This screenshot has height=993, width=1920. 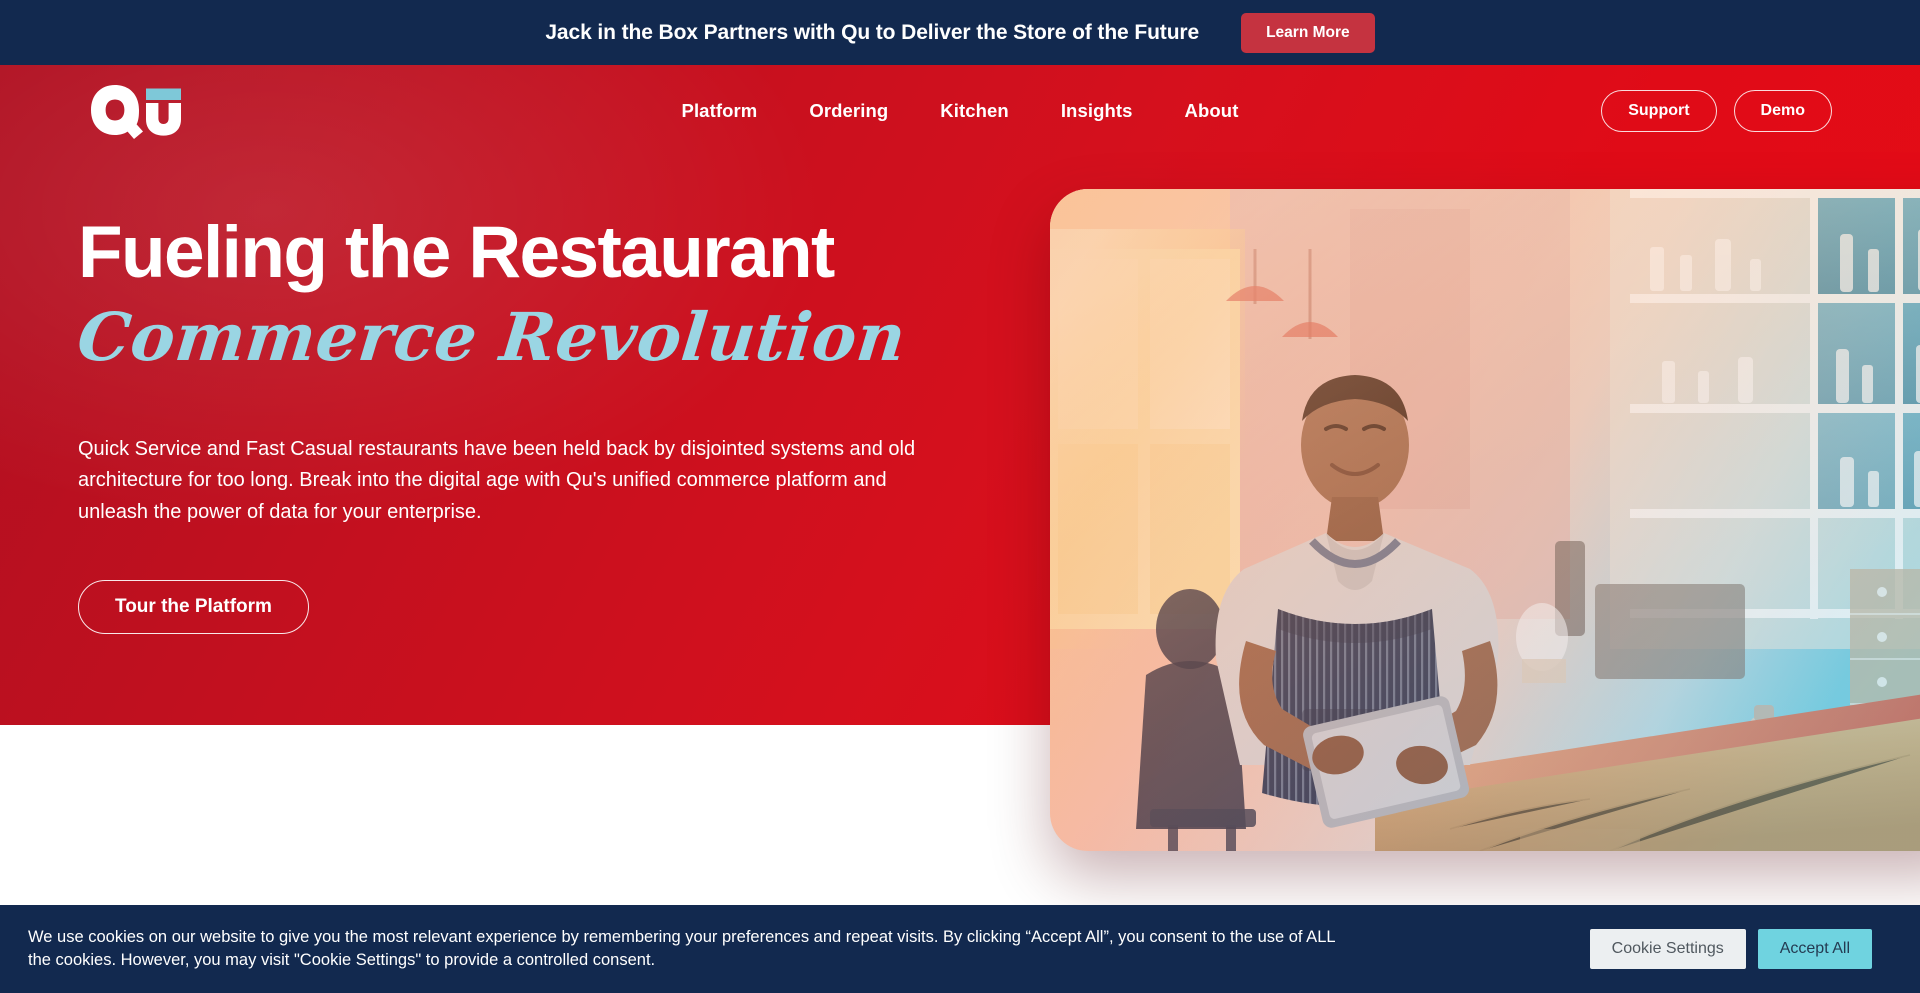 What do you see at coordinates (1667, 949) in the screenshot?
I see `cookie-settings-button: Cookie Settings` at bounding box center [1667, 949].